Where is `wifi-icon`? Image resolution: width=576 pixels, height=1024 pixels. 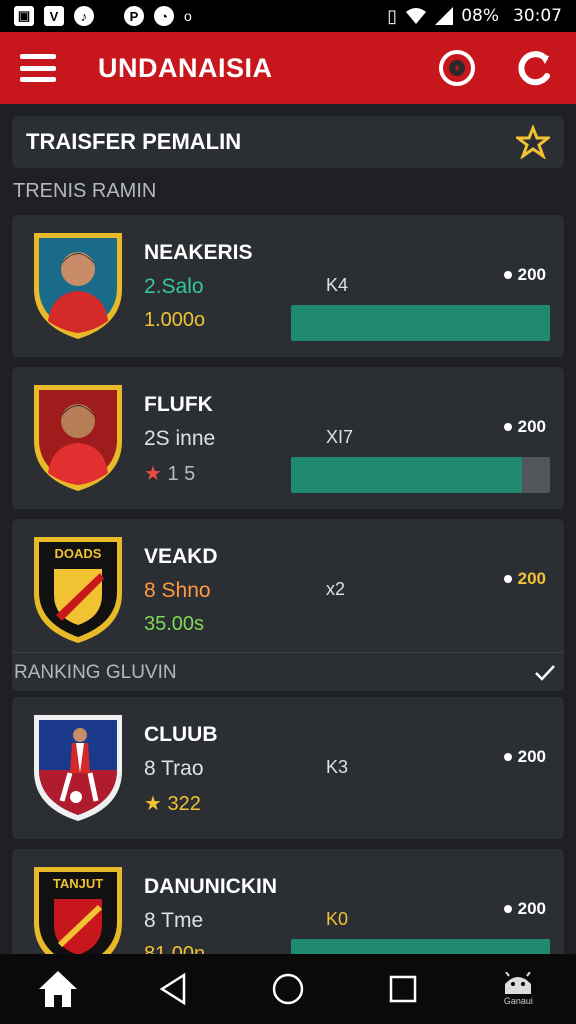 wifi-icon is located at coordinates (416, 16).